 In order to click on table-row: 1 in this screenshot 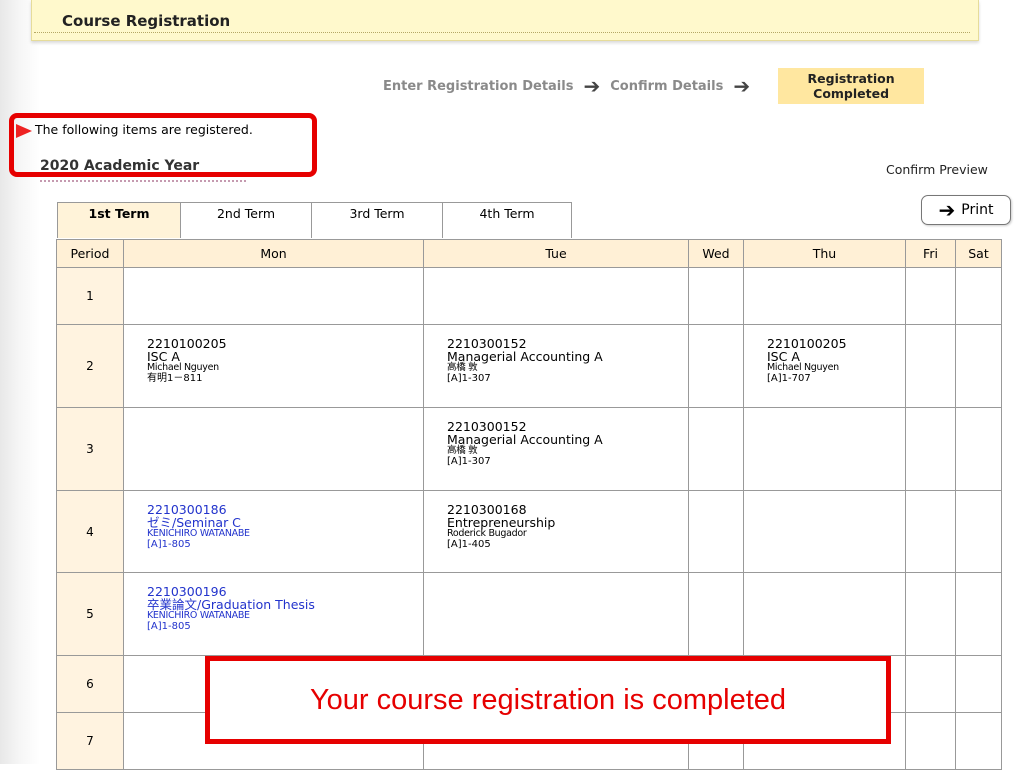, I will do `click(529, 296)`.